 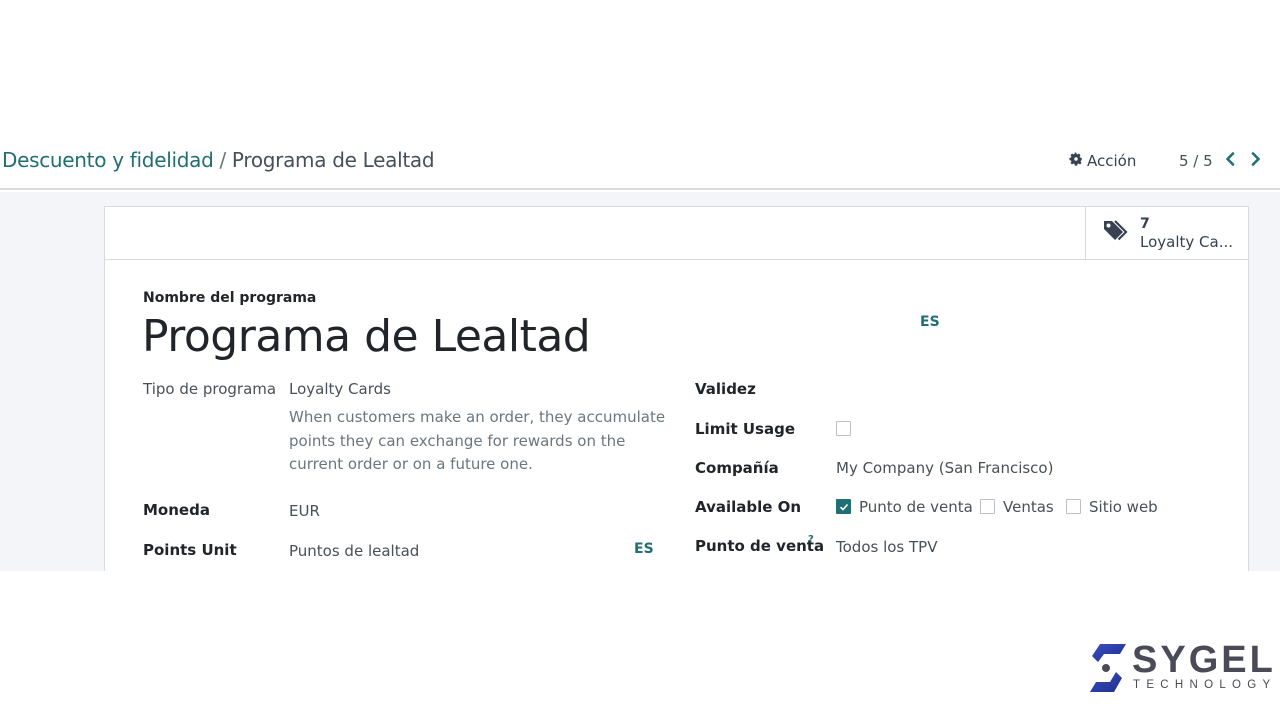 I want to click on available-on-pos-checkbox, so click(x=843, y=506).